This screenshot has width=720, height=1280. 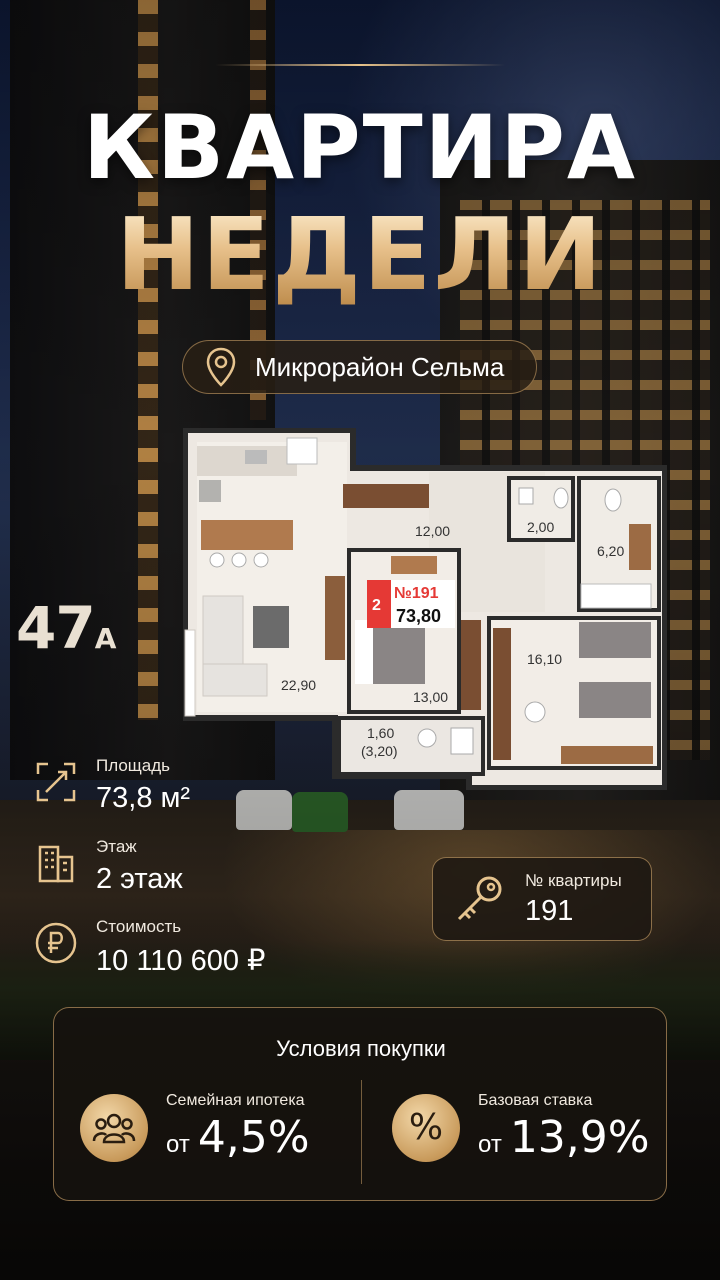 I want to click on room-loggia-full-area: (3,20), so click(x=379, y=751).